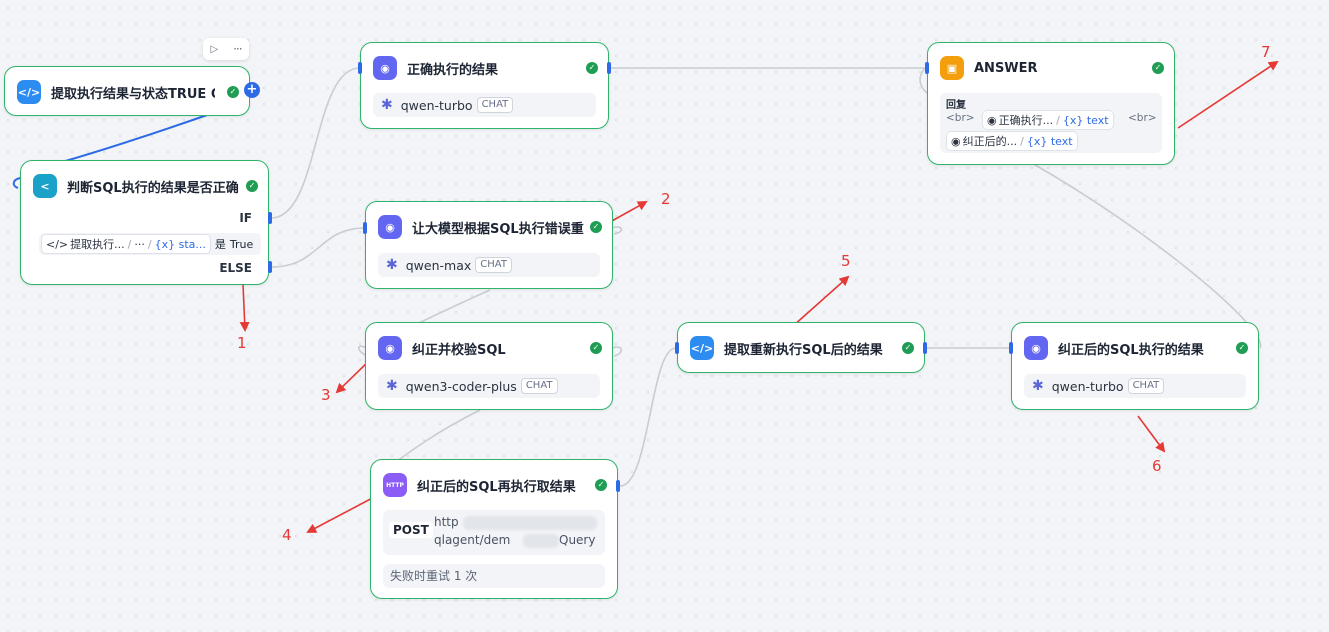  I want to click on more-icon: ···, so click(238, 49).